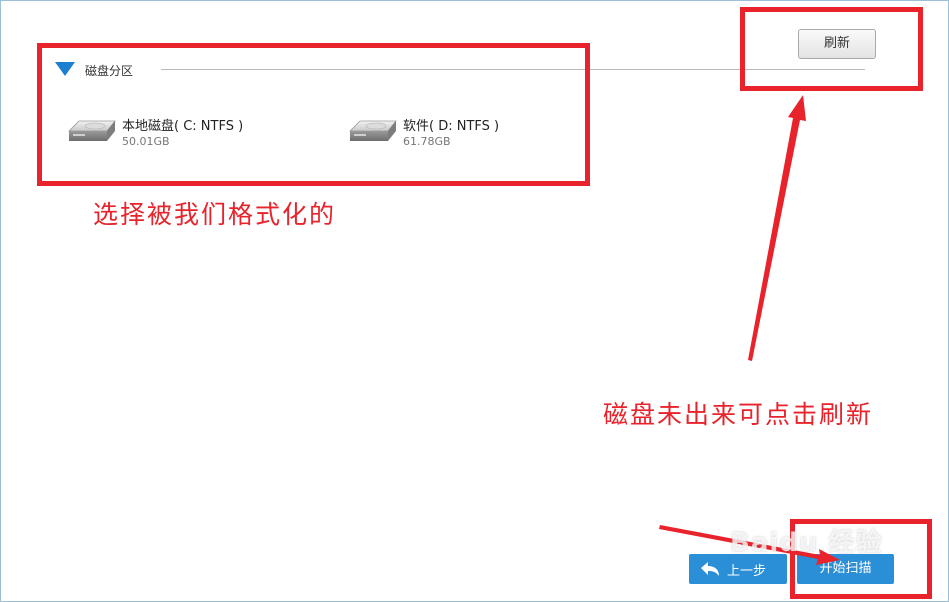 The image size is (949, 602). Describe the element at coordinates (738, 414) in the screenshot. I see `annotation-refresh-text: 磁盘未出来可点击刷新` at that location.